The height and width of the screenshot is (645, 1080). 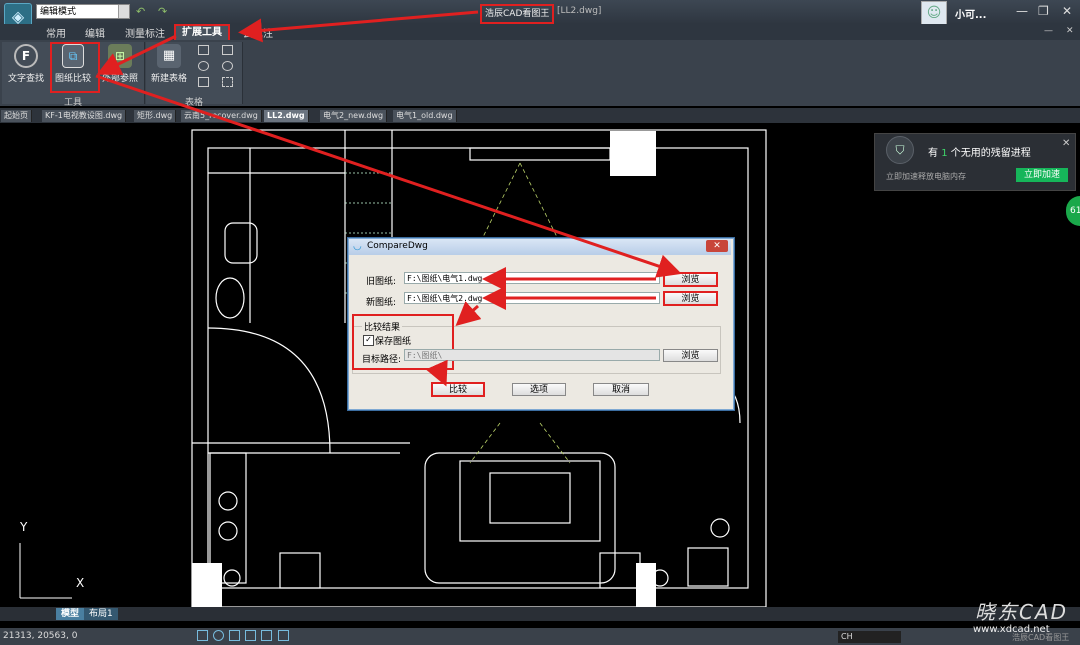 I want to click on snap-icon, so click(x=250, y=635).